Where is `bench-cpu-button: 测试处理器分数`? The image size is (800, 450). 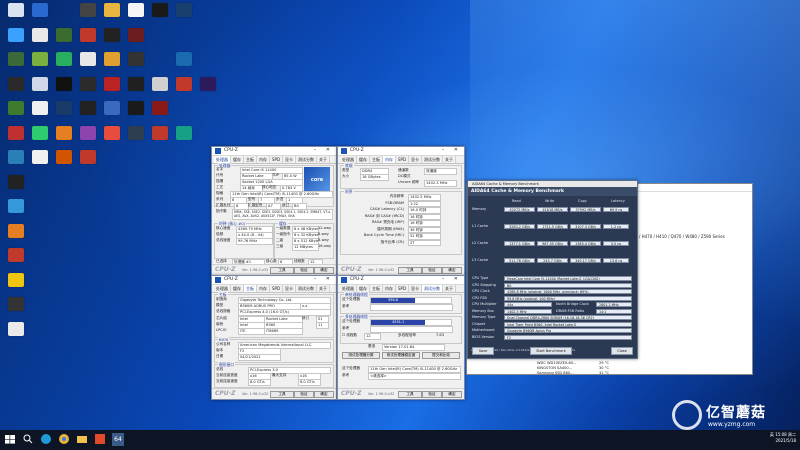 bench-cpu-button: 测试处理器分数 is located at coordinates (361, 355).